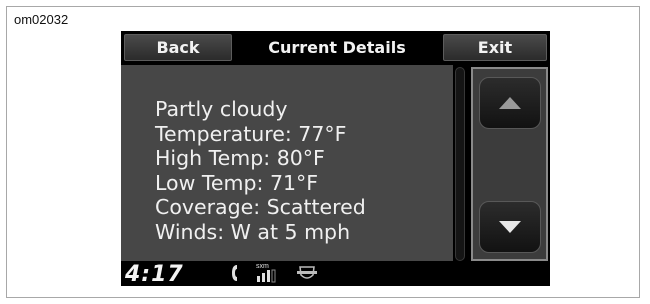  Describe the element at coordinates (237, 275) in the screenshot. I see `phone-icon` at that location.